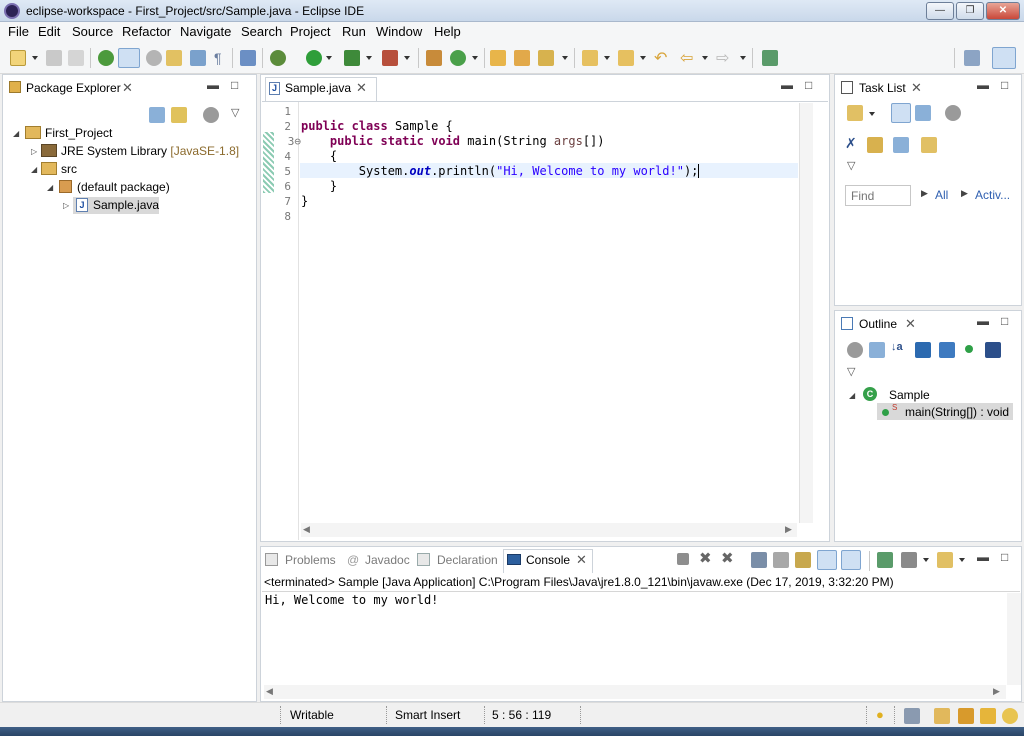  What do you see at coordinates (1014, 639) in the screenshot?
I see `console-vertical-scrollbar` at bounding box center [1014, 639].